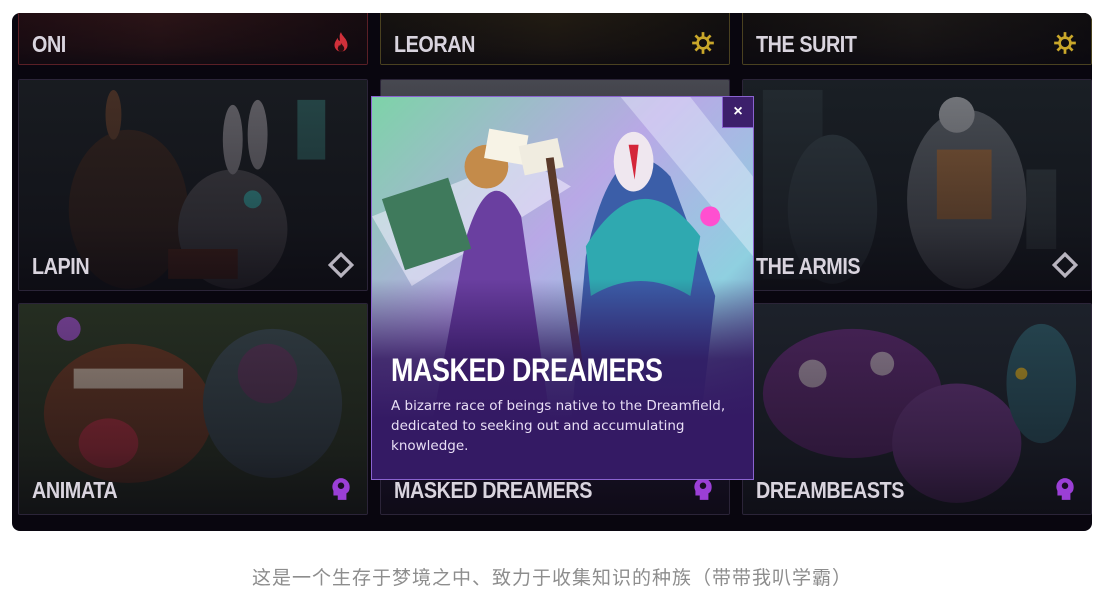 The width and height of the screenshot is (1104, 607). I want to click on image-caption: 这是一个生存于梦境之中、致力于收集知识的种族（带带我叭学霸）, so click(551, 578).